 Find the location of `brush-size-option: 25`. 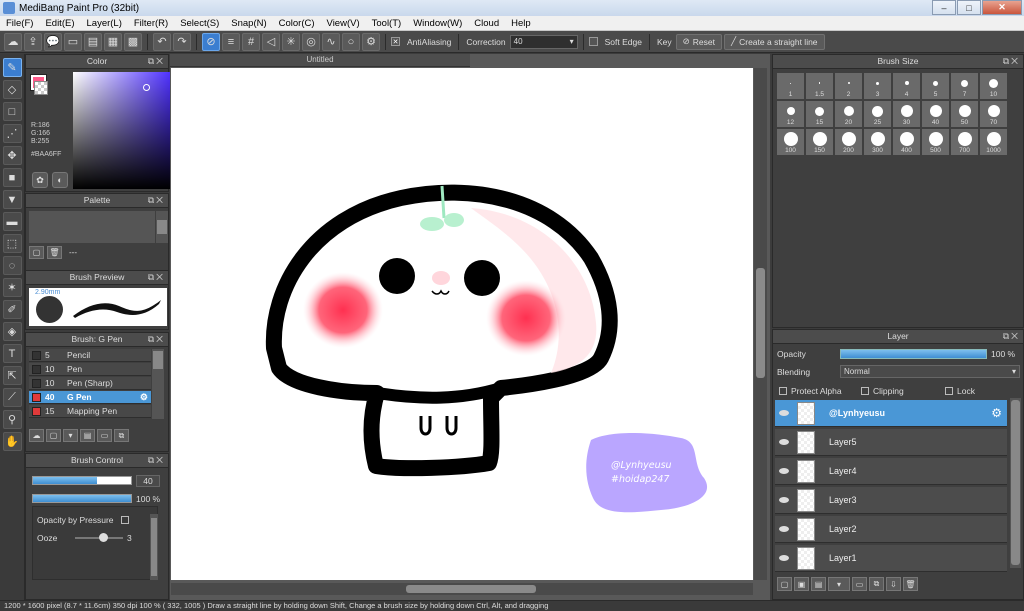

brush-size-option: 25 is located at coordinates (877, 114).